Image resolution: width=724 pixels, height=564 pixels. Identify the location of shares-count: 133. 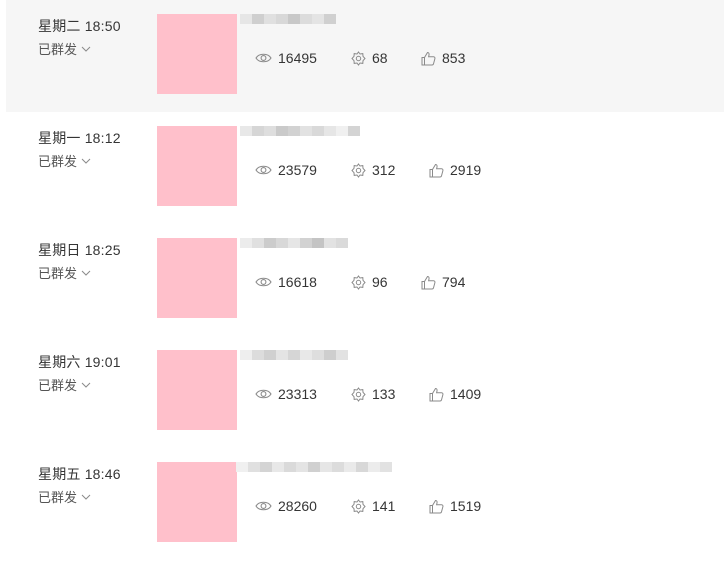
(384, 394).